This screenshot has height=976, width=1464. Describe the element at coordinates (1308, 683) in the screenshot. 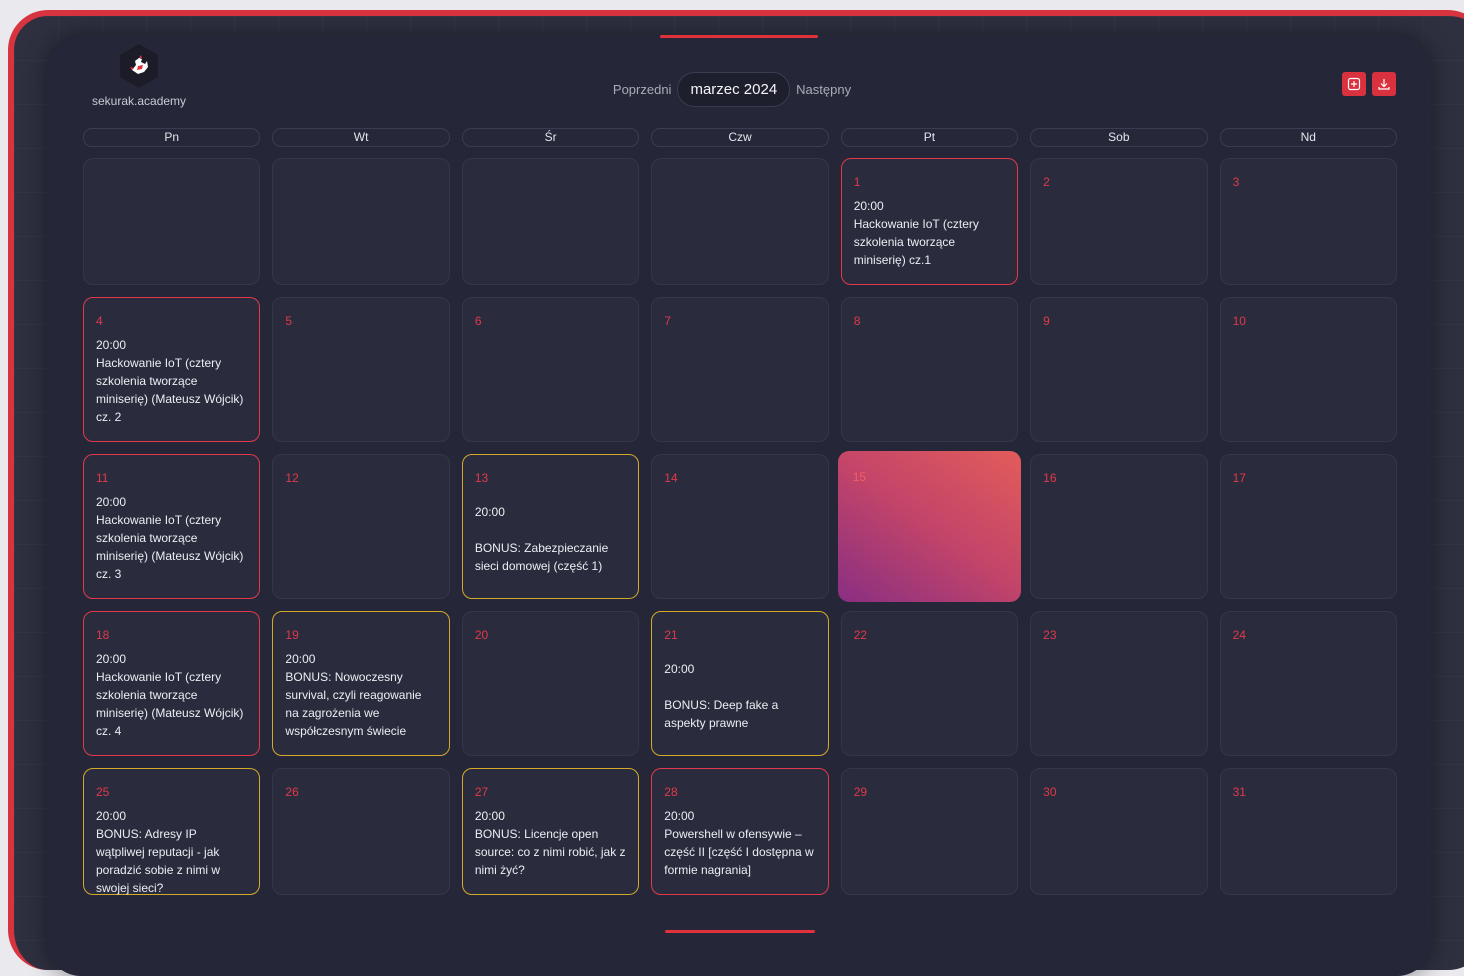

I see `day-cell: 24` at that location.